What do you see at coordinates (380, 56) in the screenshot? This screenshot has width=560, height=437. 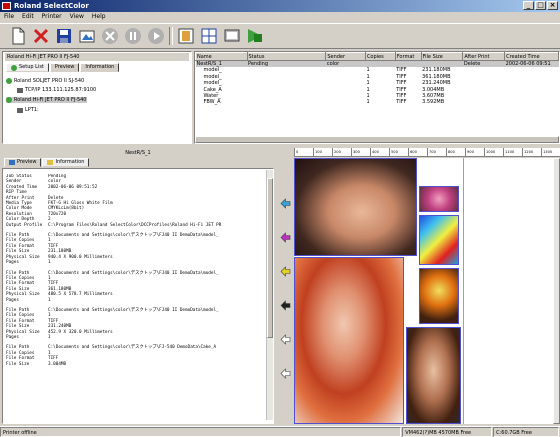 I see `col-copies: Copies` at bounding box center [380, 56].